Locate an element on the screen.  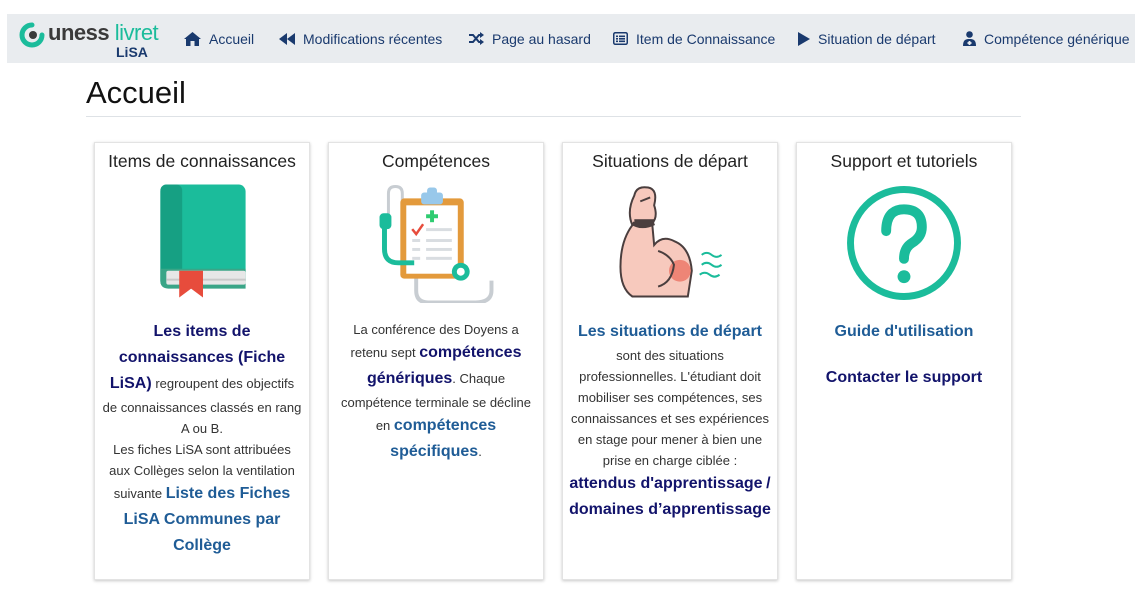
nav-knowledge-item-label: Item de Connaissance is located at coordinates (706, 38).